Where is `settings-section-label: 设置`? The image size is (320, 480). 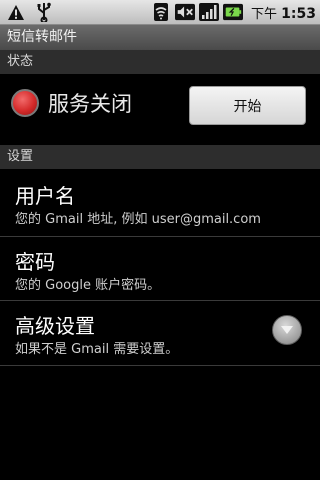
settings-section-label: 设置 is located at coordinates (20, 156).